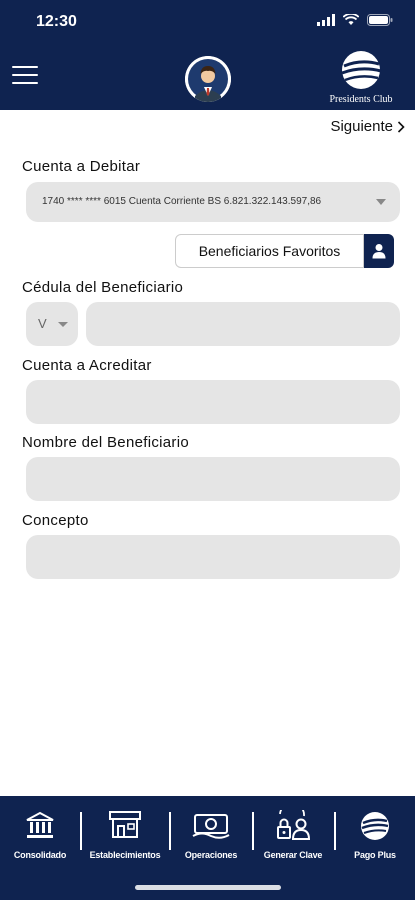 Image resolution: width=415 pixels, height=900 pixels. Describe the element at coordinates (103, 287) in the screenshot. I see `beneficiary-id-label: Cédula del Beneficiario` at that location.